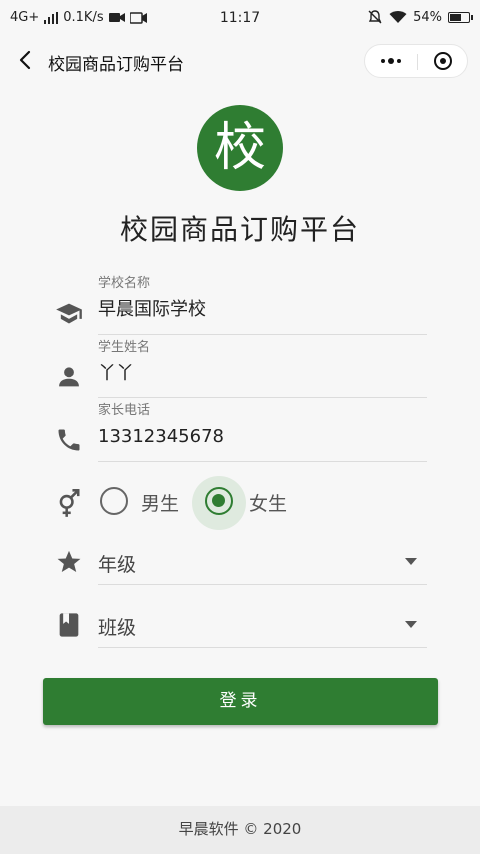  Describe the element at coordinates (152, 309) in the screenshot. I see `school-name-value: 早晨国际学校` at that location.